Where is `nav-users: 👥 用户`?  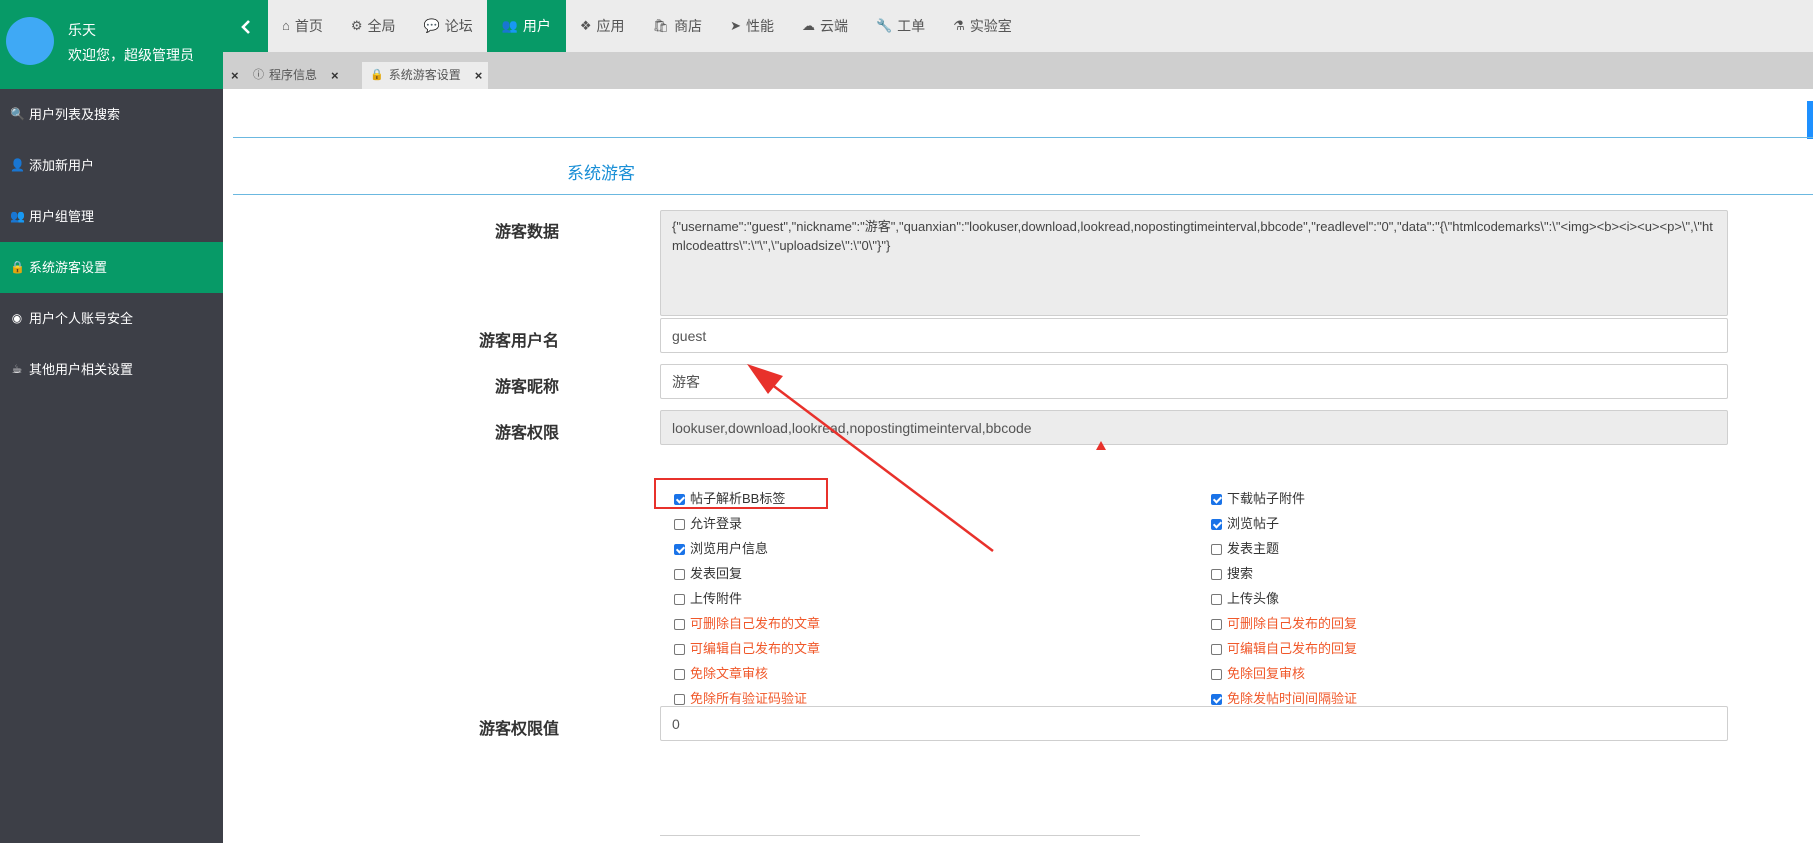
nav-users: 👥 用户 is located at coordinates (526, 26).